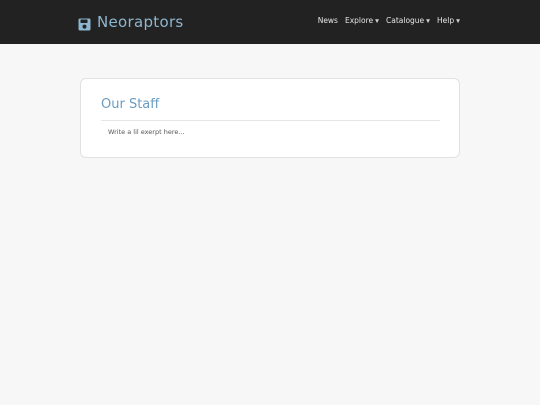 The width and height of the screenshot is (540, 405). I want to click on nav-item-label: Help, so click(446, 20).